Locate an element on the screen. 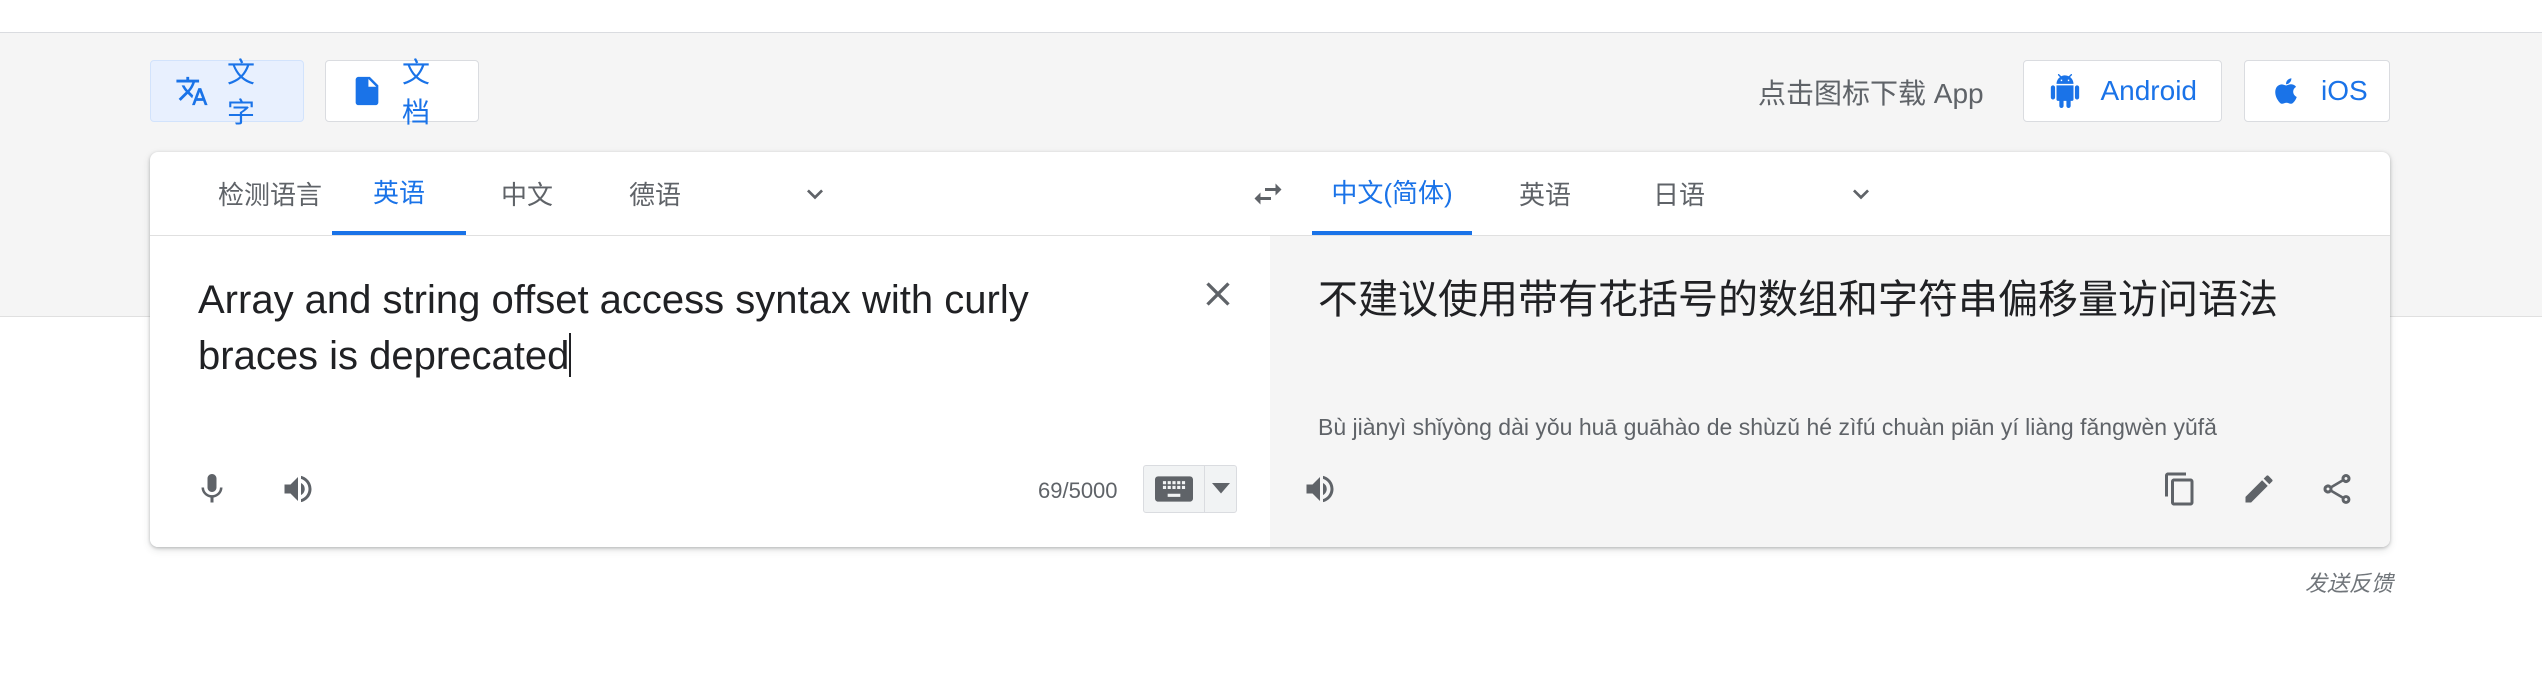 This screenshot has width=2542, height=676. character-count: 69/5000 is located at coordinates (1078, 490).